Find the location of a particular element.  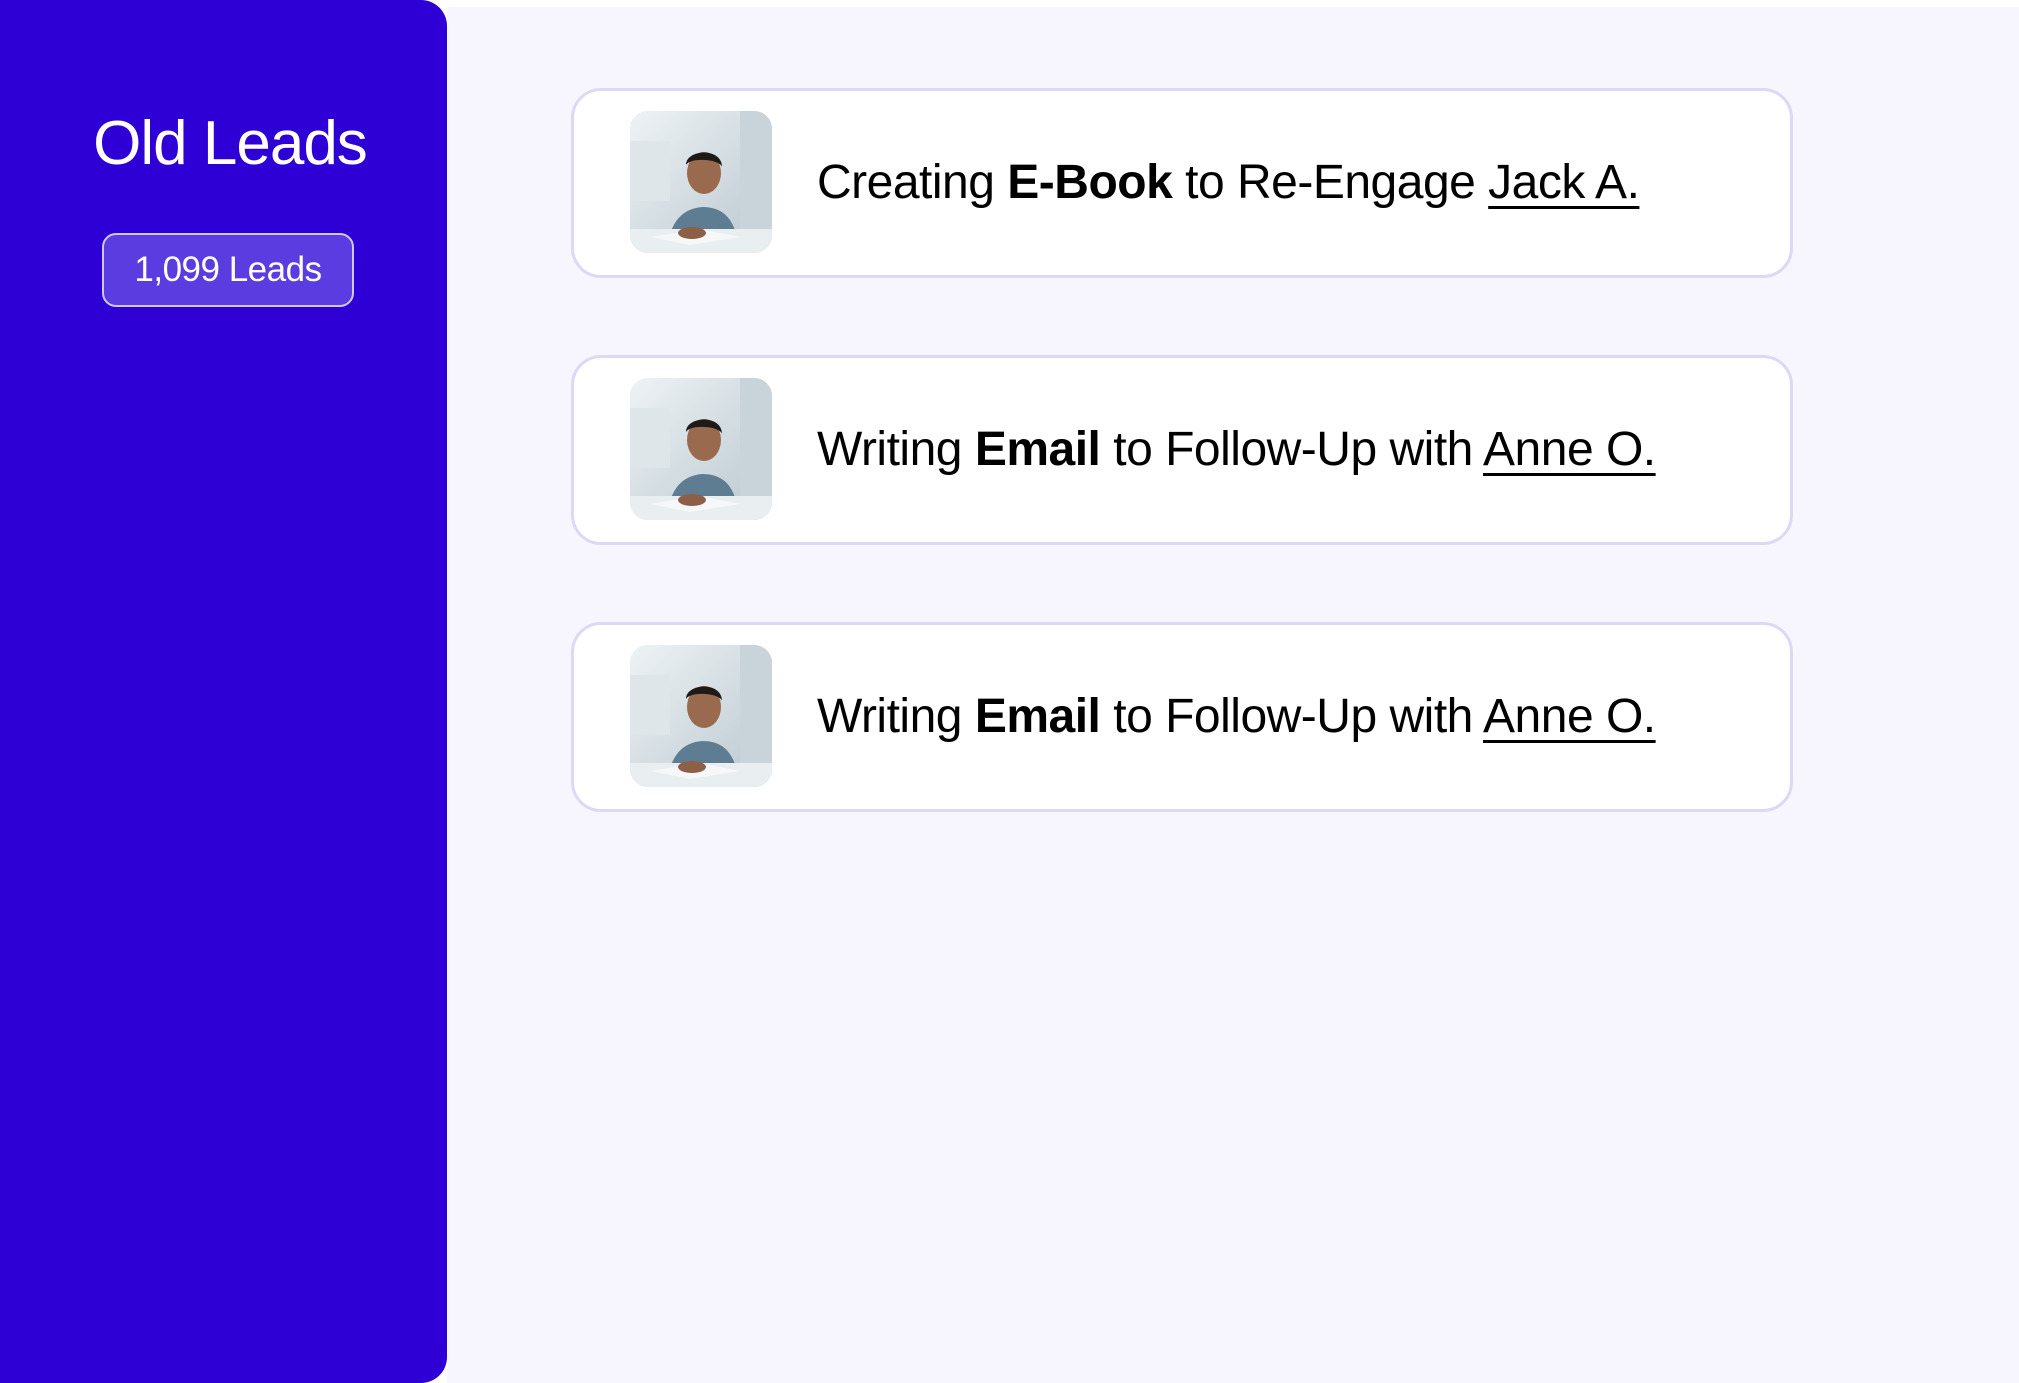

leads-count-badge: 1,099 Leads is located at coordinates (228, 270).